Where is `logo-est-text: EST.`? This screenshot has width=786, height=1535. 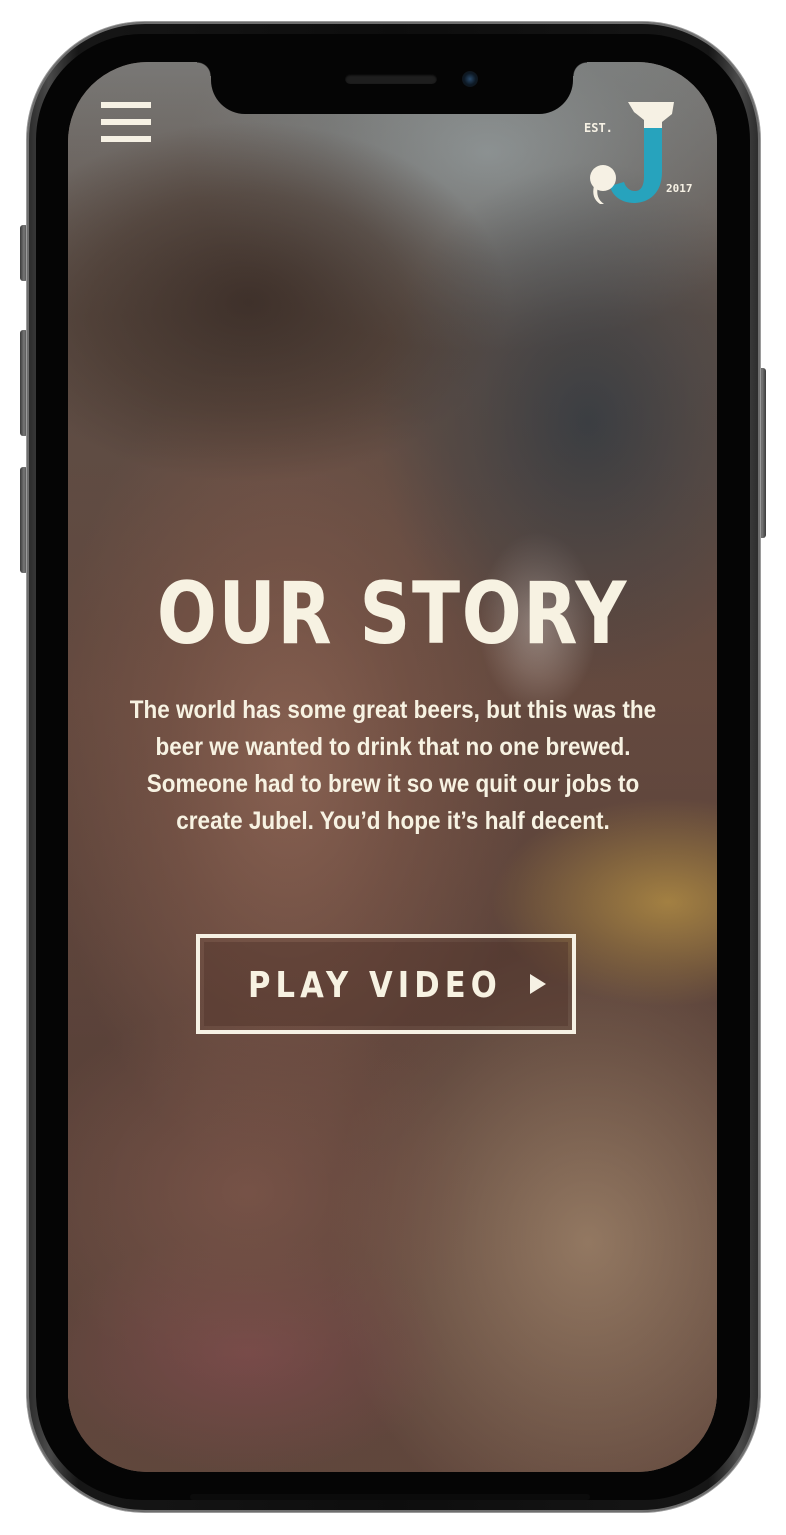
logo-est-text: EST. is located at coordinates (598, 128).